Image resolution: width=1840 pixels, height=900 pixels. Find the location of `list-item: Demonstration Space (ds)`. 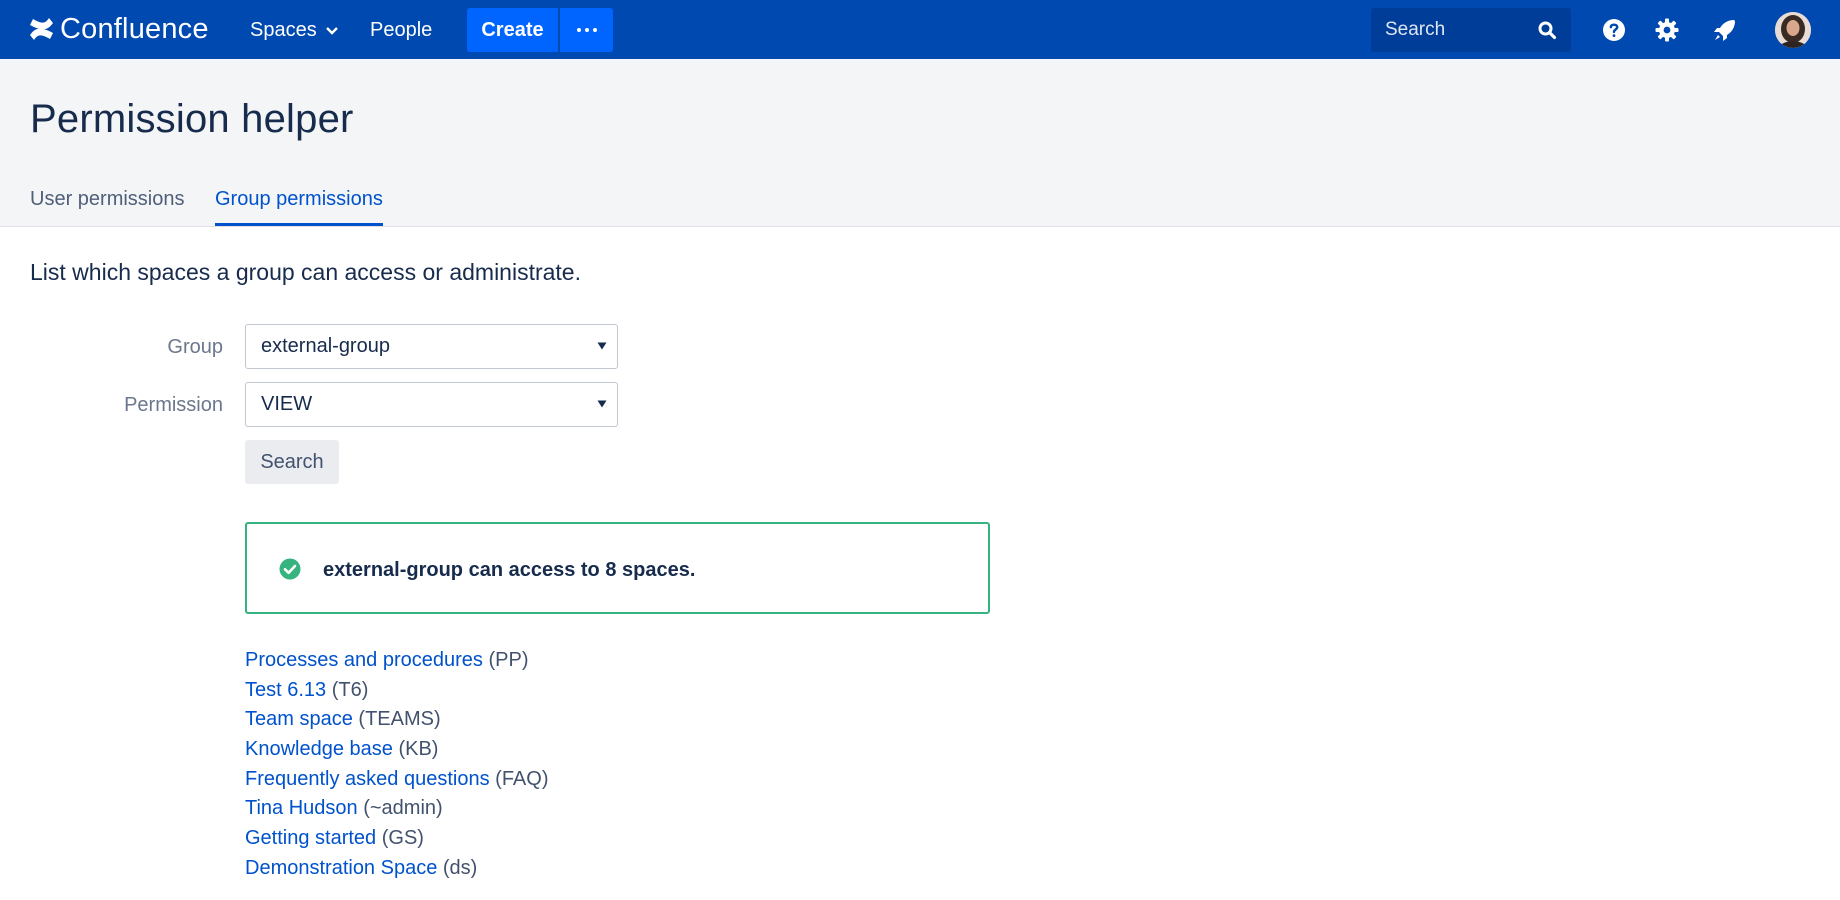

list-item: Demonstration Space (ds) is located at coordinates (397, 871).